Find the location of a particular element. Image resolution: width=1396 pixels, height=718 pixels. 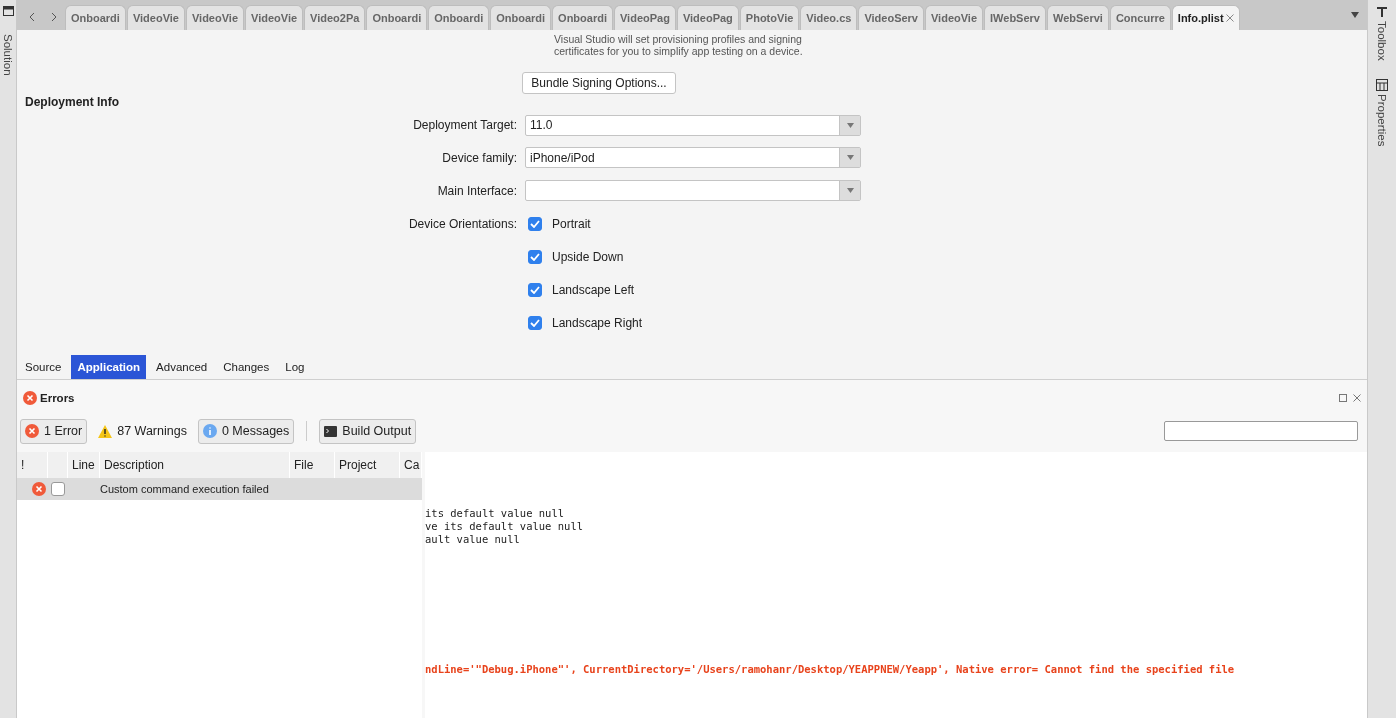

editor-tab: Log is located at coordinates (295, 367).